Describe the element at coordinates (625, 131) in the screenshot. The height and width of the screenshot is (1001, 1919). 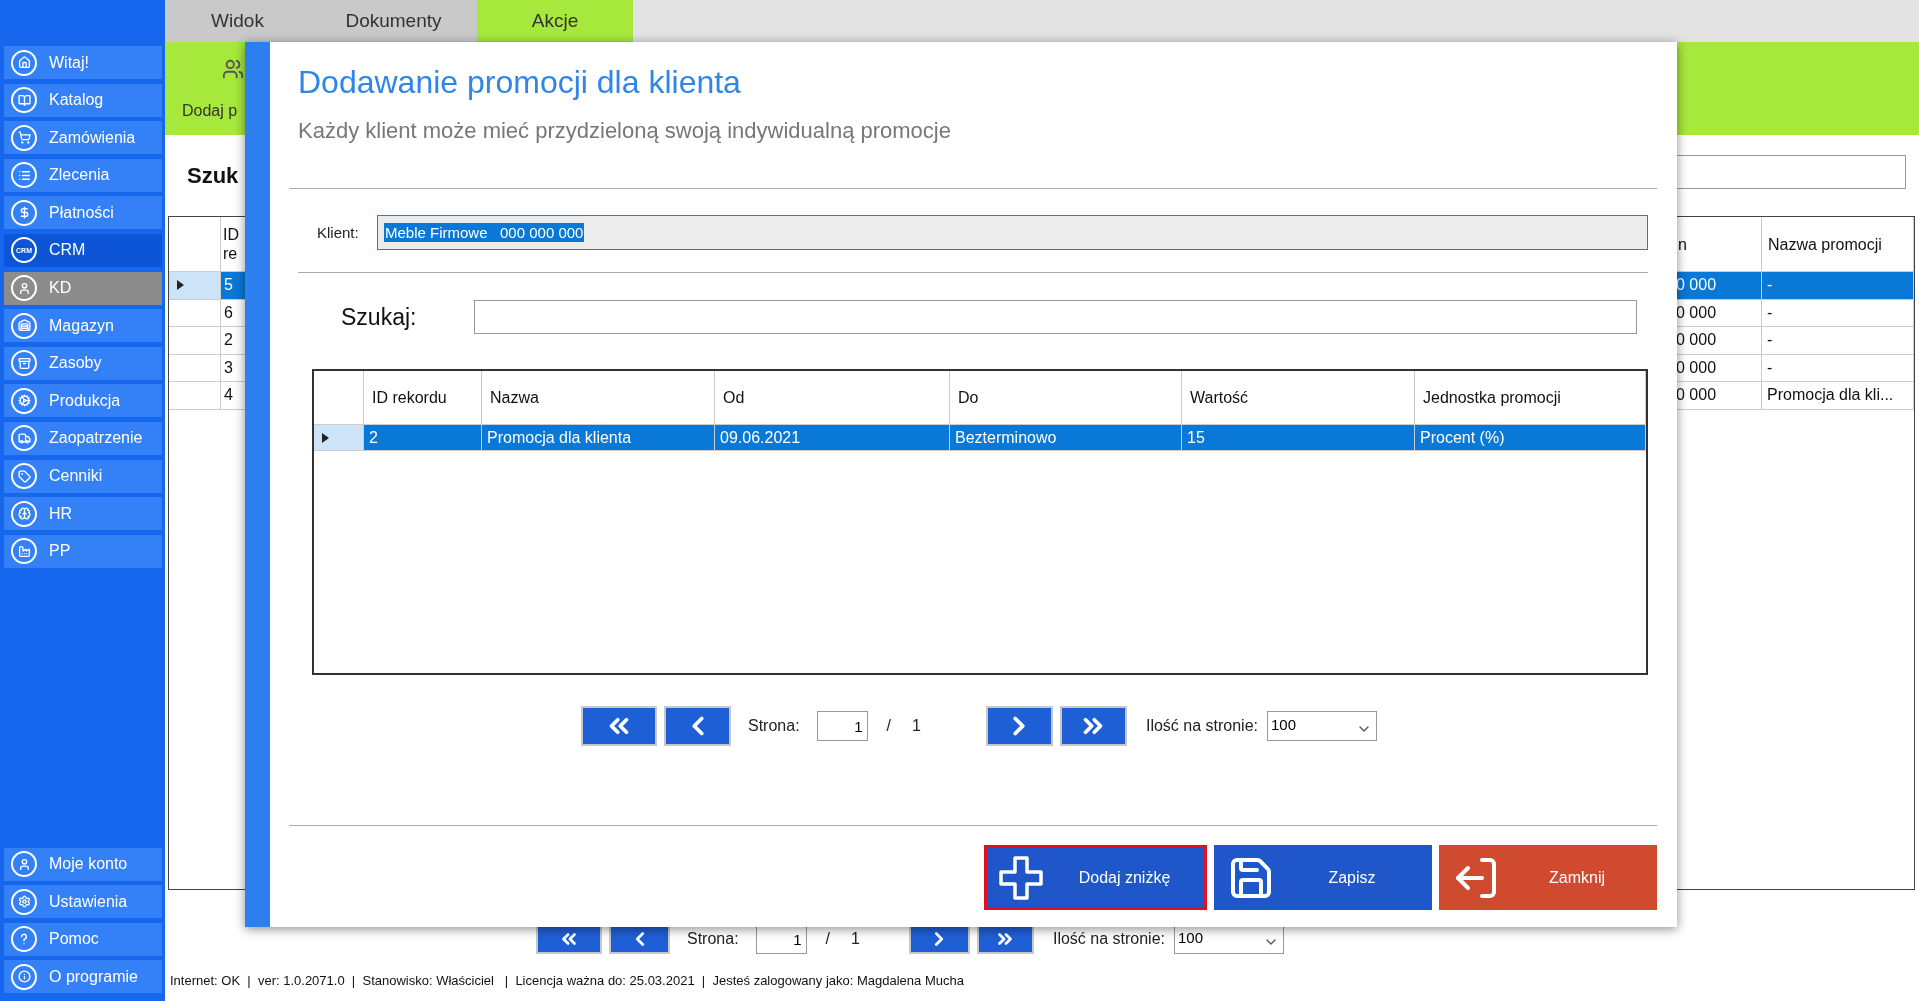
I see `dialog-subtitle: Każdy klient może mieć przydzieloną swoją indywidualną promocje` at that location.